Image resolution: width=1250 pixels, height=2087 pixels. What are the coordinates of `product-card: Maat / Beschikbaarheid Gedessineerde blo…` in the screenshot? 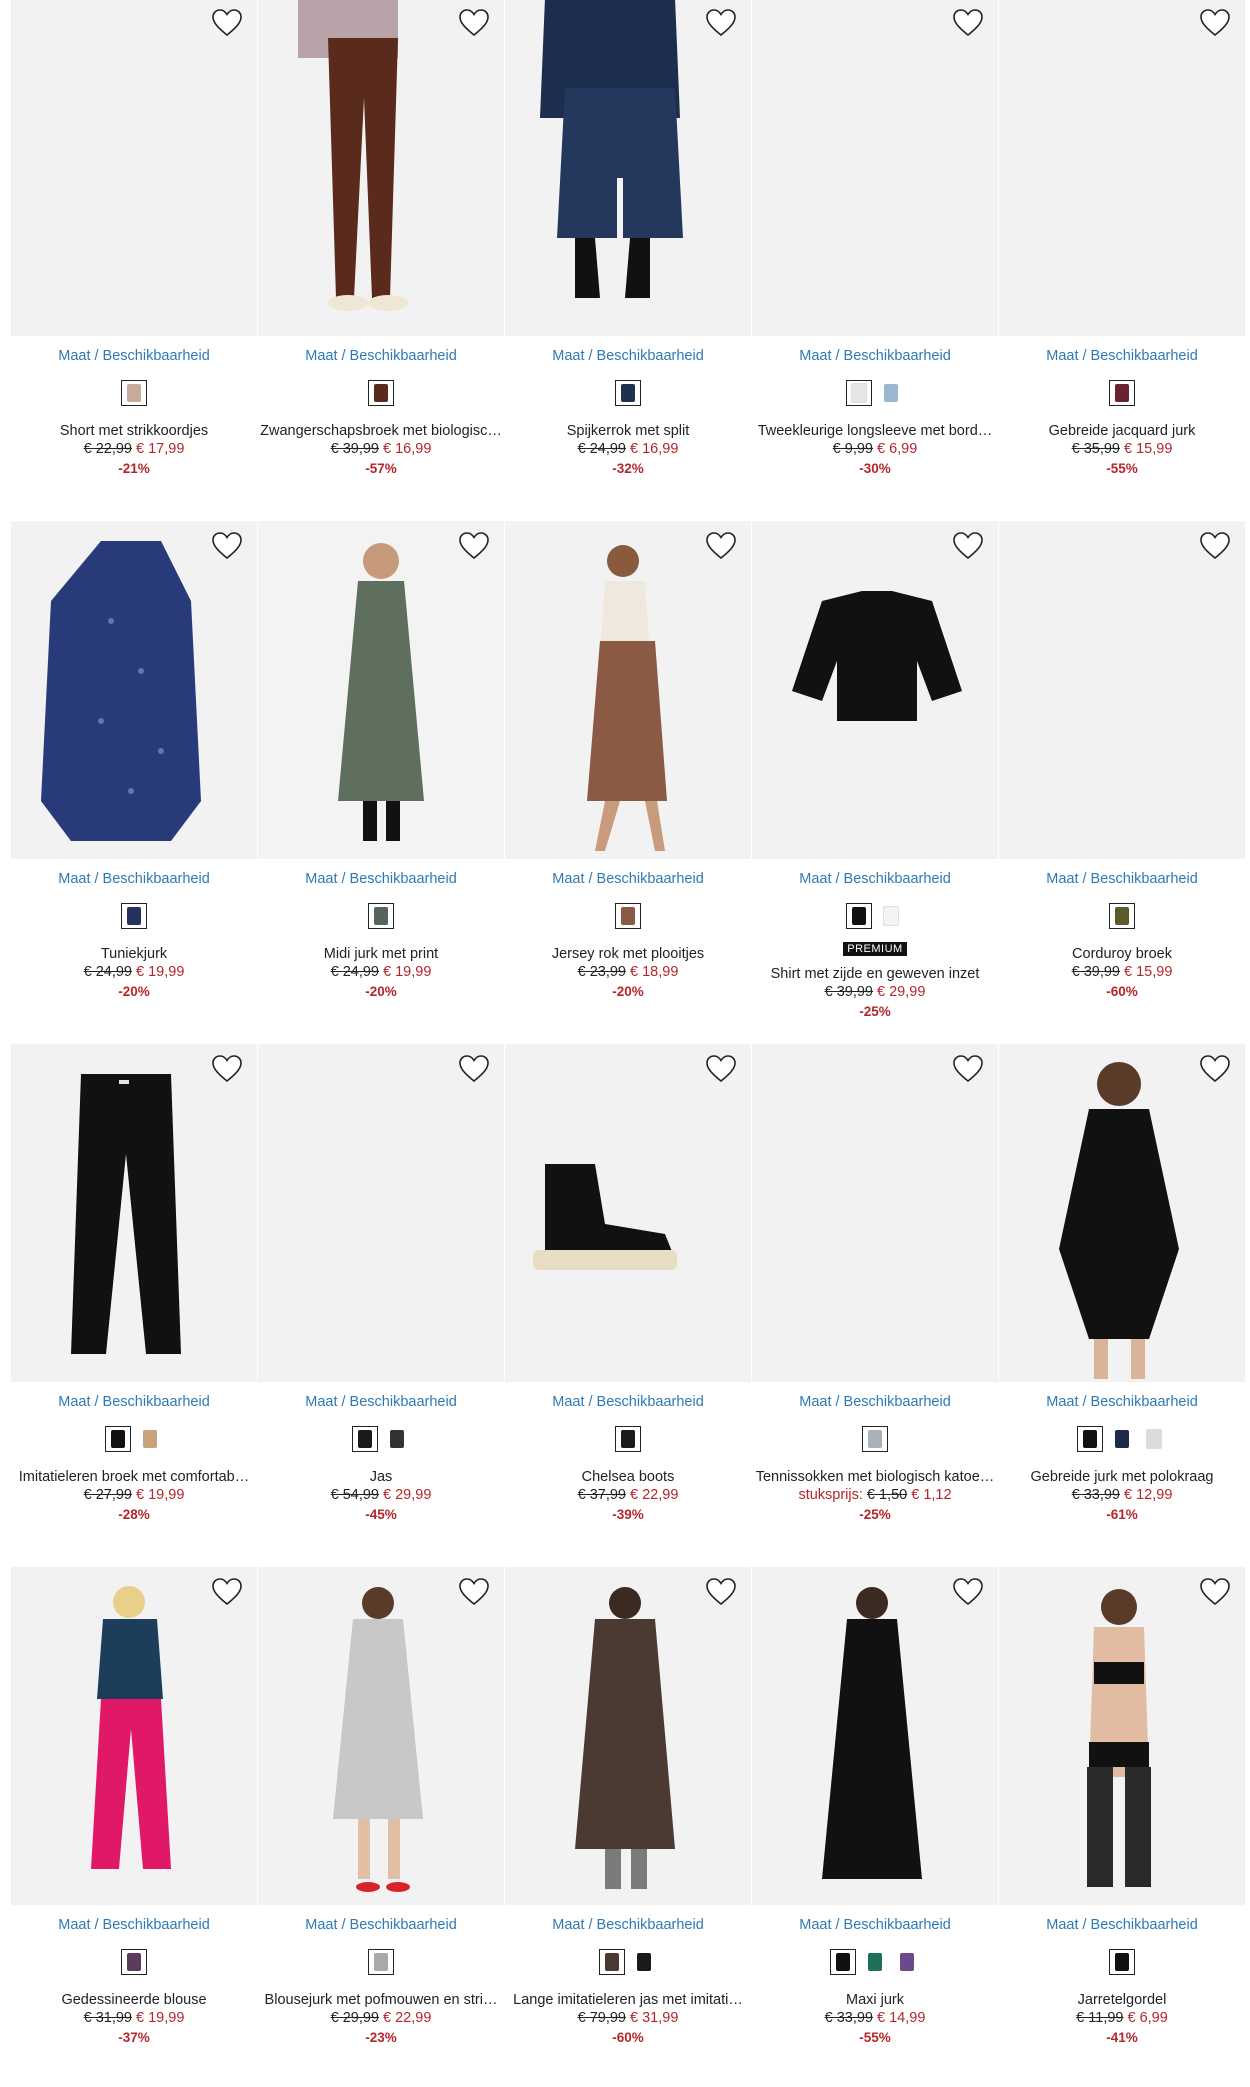 It's located at (134, 1827).